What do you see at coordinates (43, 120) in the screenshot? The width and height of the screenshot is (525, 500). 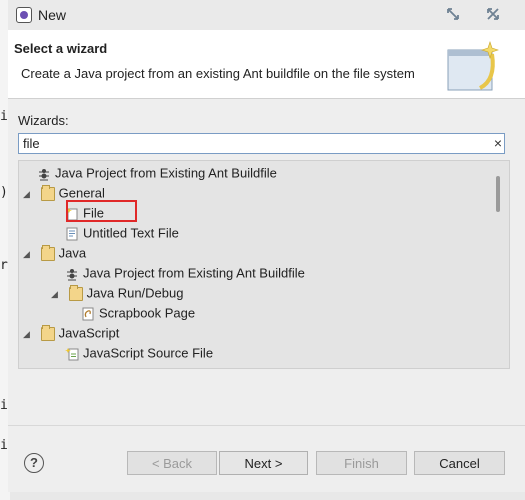 I see `wizards-label: Wizards:` at bounding box center [43, 120].